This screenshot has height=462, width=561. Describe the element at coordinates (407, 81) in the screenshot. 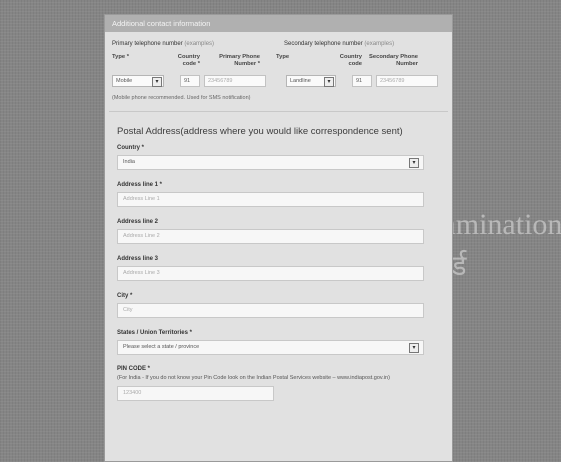

I see `secondary-phone-input: 23456789` at that location.